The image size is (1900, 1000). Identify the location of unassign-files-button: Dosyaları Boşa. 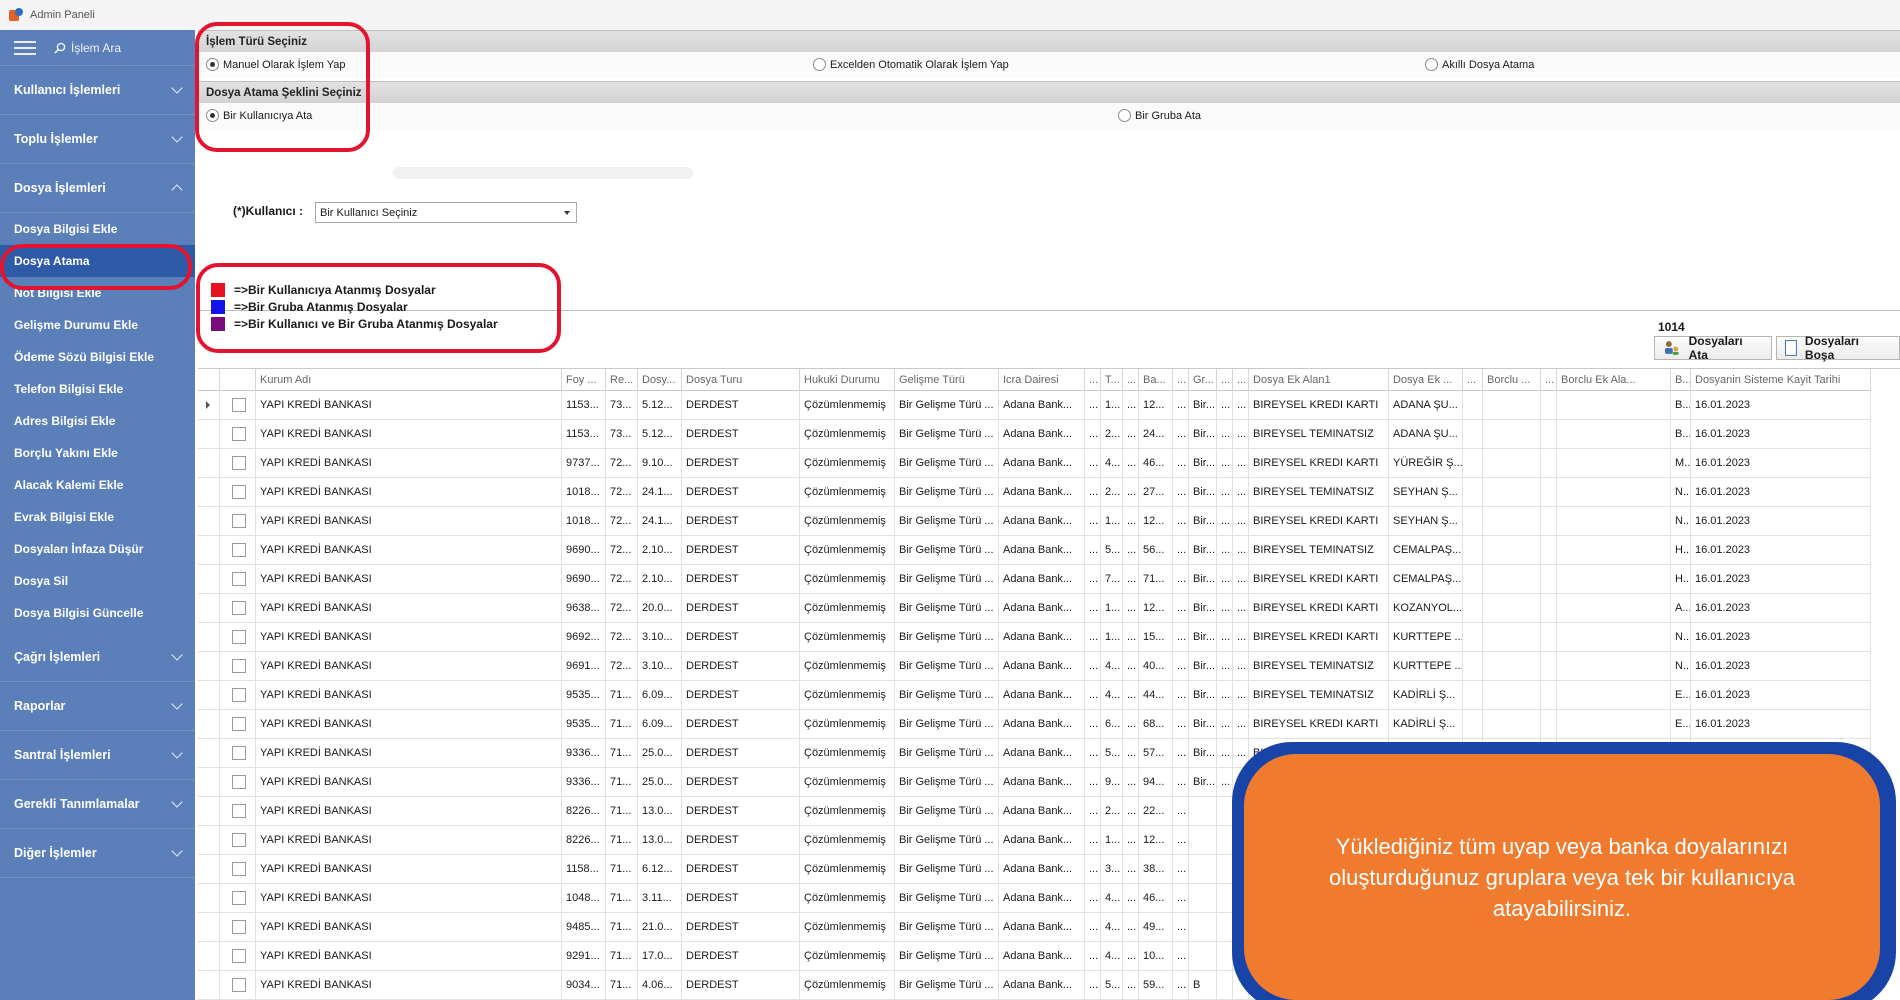
(1838, 348).